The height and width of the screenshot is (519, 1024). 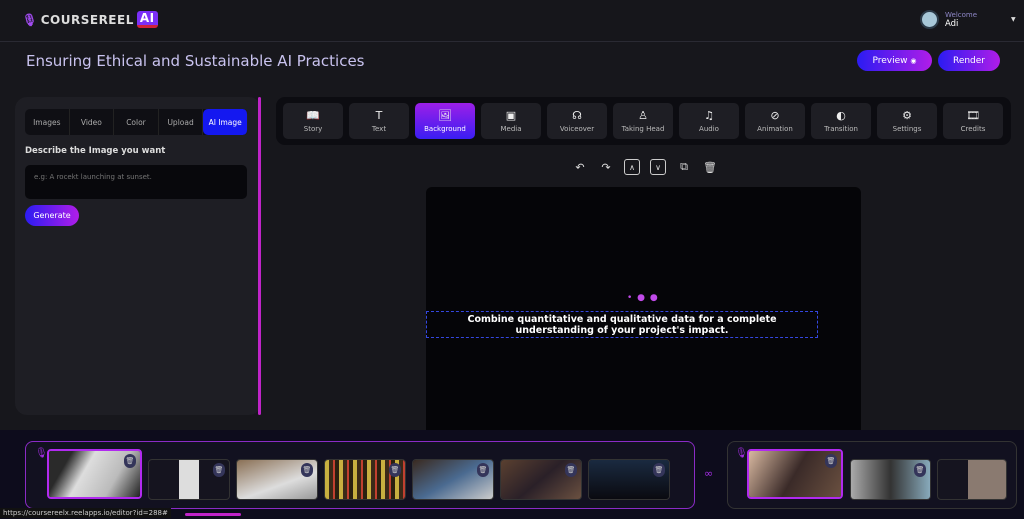 I want to click on generate-button: Generate, so click(x=52, y=215).